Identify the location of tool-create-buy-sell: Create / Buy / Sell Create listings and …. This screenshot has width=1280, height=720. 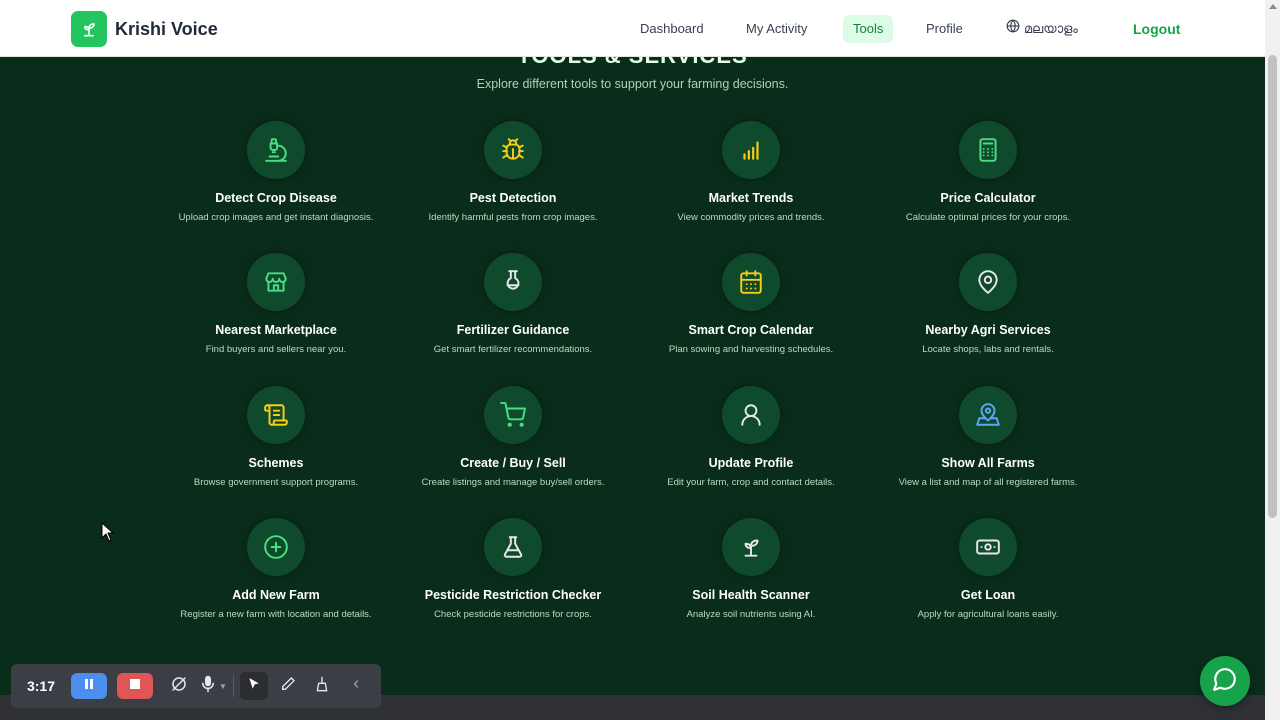
(513, 437).